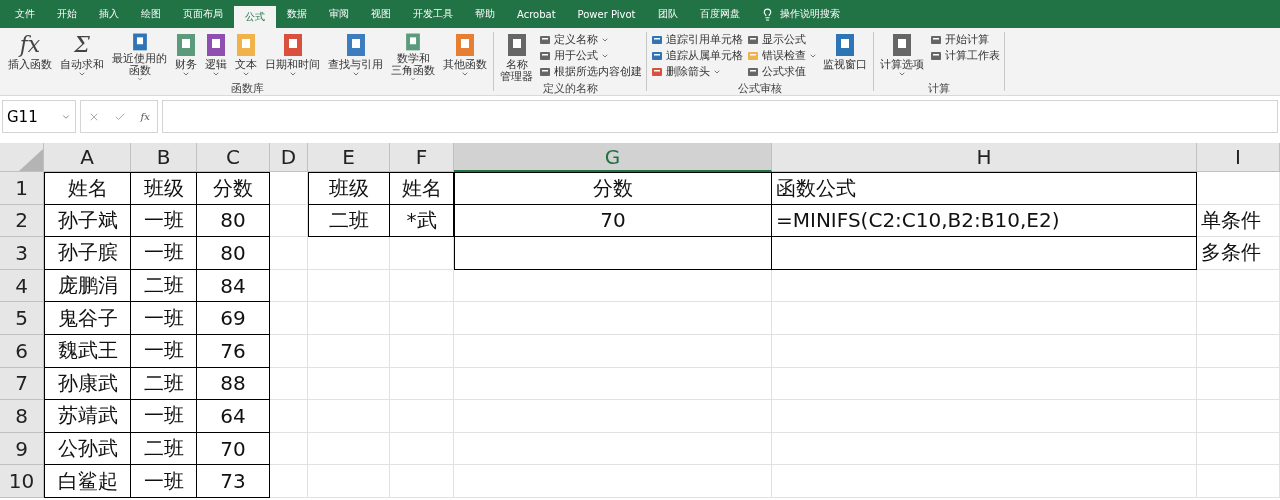 The image size is (1280, 500). Describe the element at coordinates (613, 157) in the screenshot. I see `column-header: G` at that location.